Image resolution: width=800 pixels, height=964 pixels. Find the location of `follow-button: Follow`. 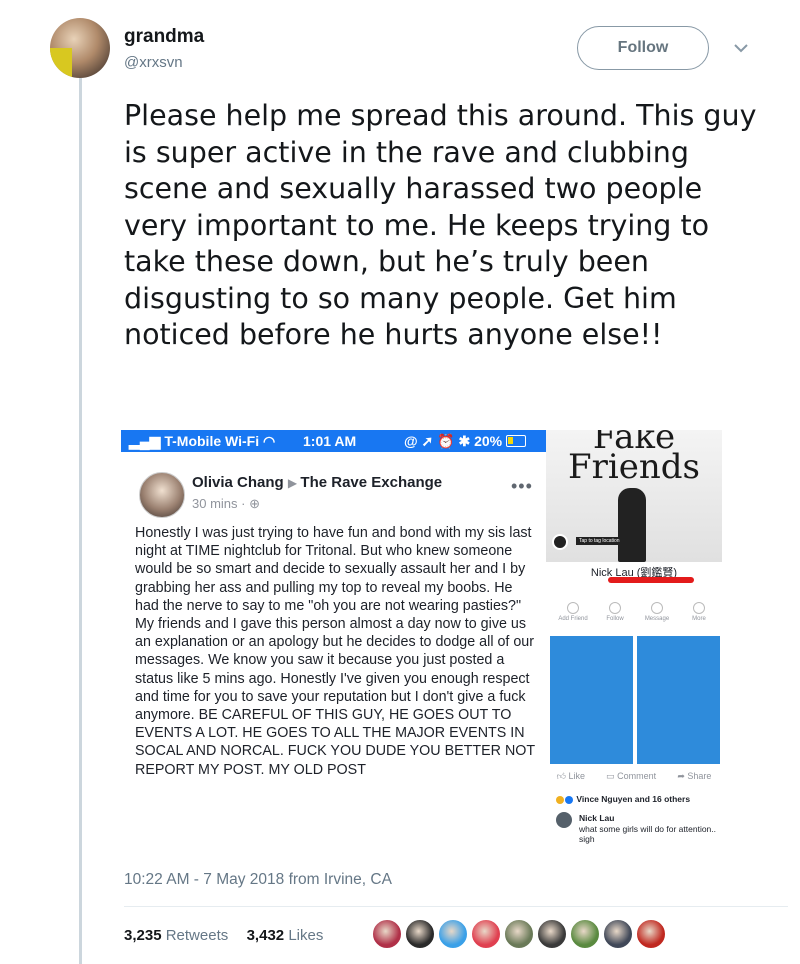

follow-button: Follow is located at coordinates (643, 48).